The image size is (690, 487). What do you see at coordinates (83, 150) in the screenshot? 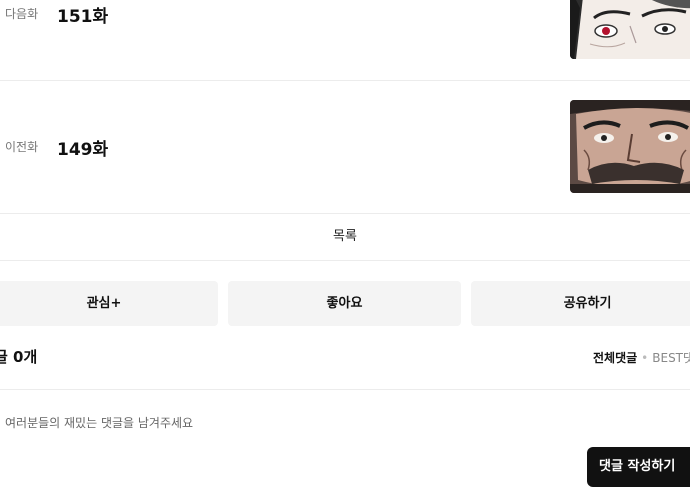
I see `prev-episode-title: 149화` at bounding box center [83, 150].